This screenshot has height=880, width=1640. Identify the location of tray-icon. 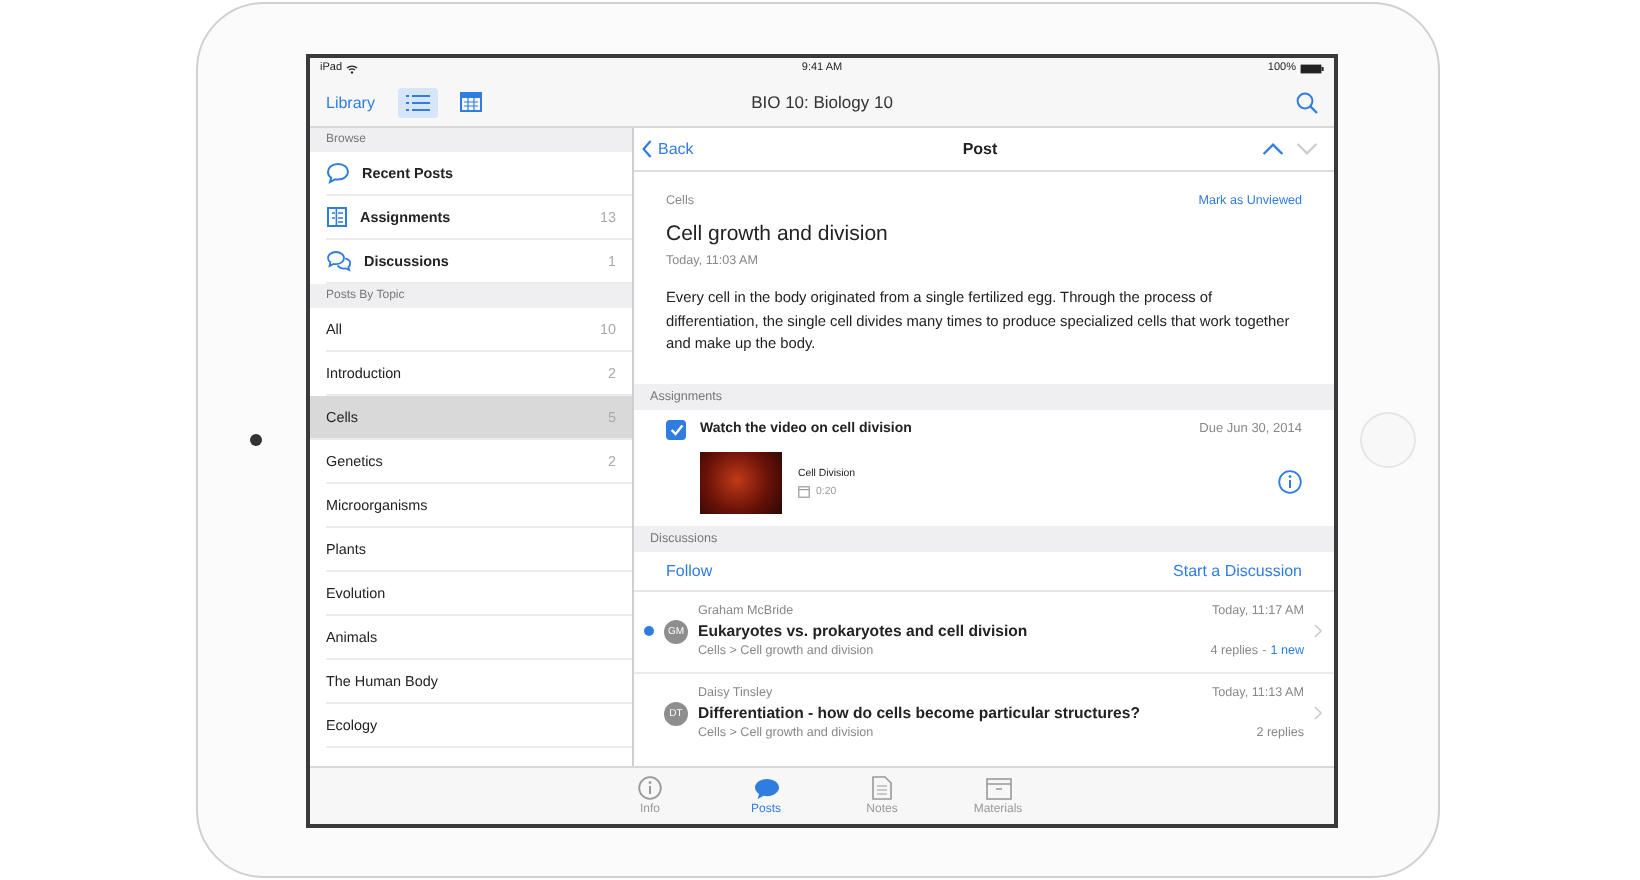
(998, 788).